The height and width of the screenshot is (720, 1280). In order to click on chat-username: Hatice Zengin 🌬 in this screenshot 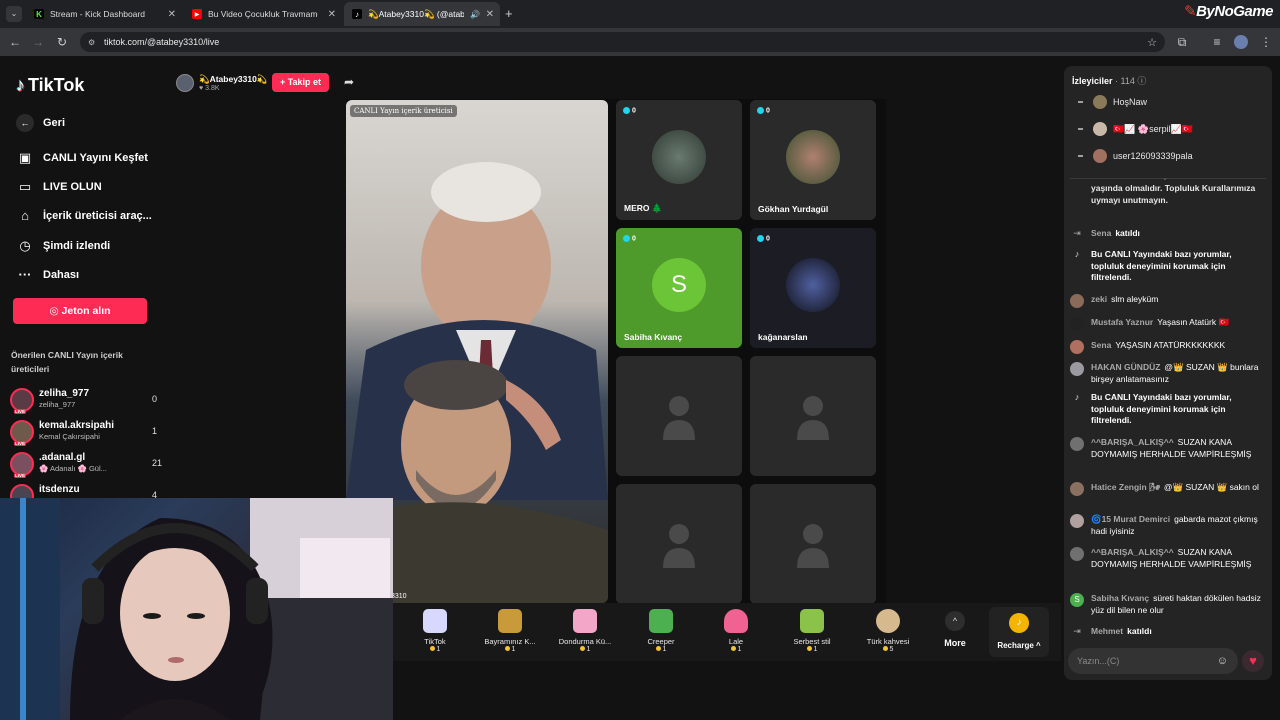, I will do `click(1125, 487)`.